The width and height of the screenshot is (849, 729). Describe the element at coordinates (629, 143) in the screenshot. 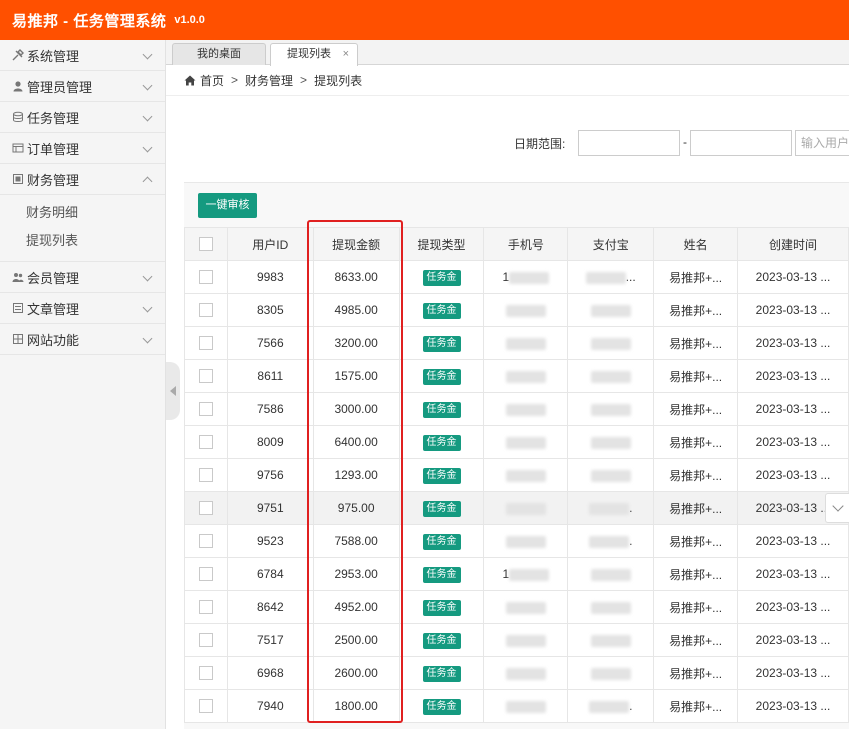

I see `date-start-input` at that location.